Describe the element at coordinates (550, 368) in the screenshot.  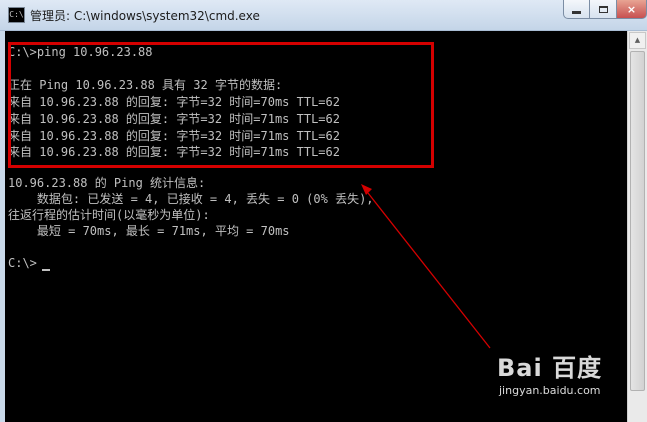
I see `watermark-logo: Bai 百度` at that location.